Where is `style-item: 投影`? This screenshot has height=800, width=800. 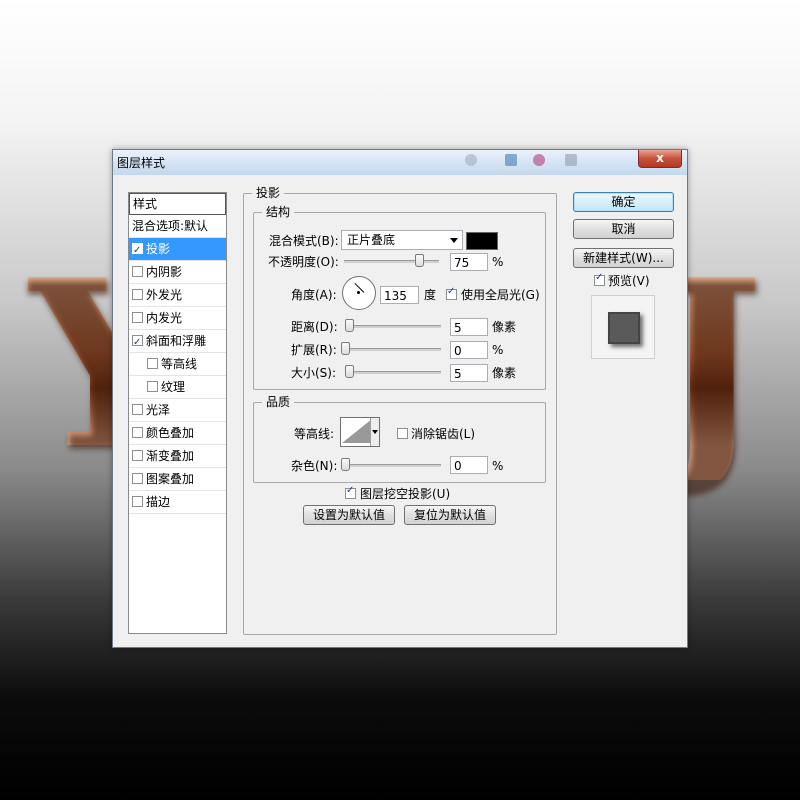
style-item: 投影 is located at coordinates (177, 250).